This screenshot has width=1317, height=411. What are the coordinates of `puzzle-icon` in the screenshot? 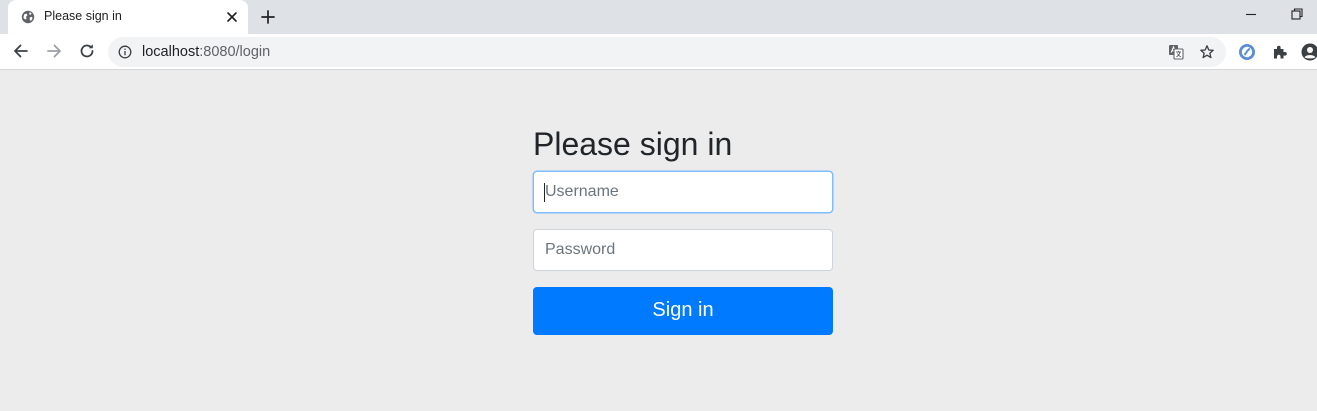 It's located at (1280, 52).